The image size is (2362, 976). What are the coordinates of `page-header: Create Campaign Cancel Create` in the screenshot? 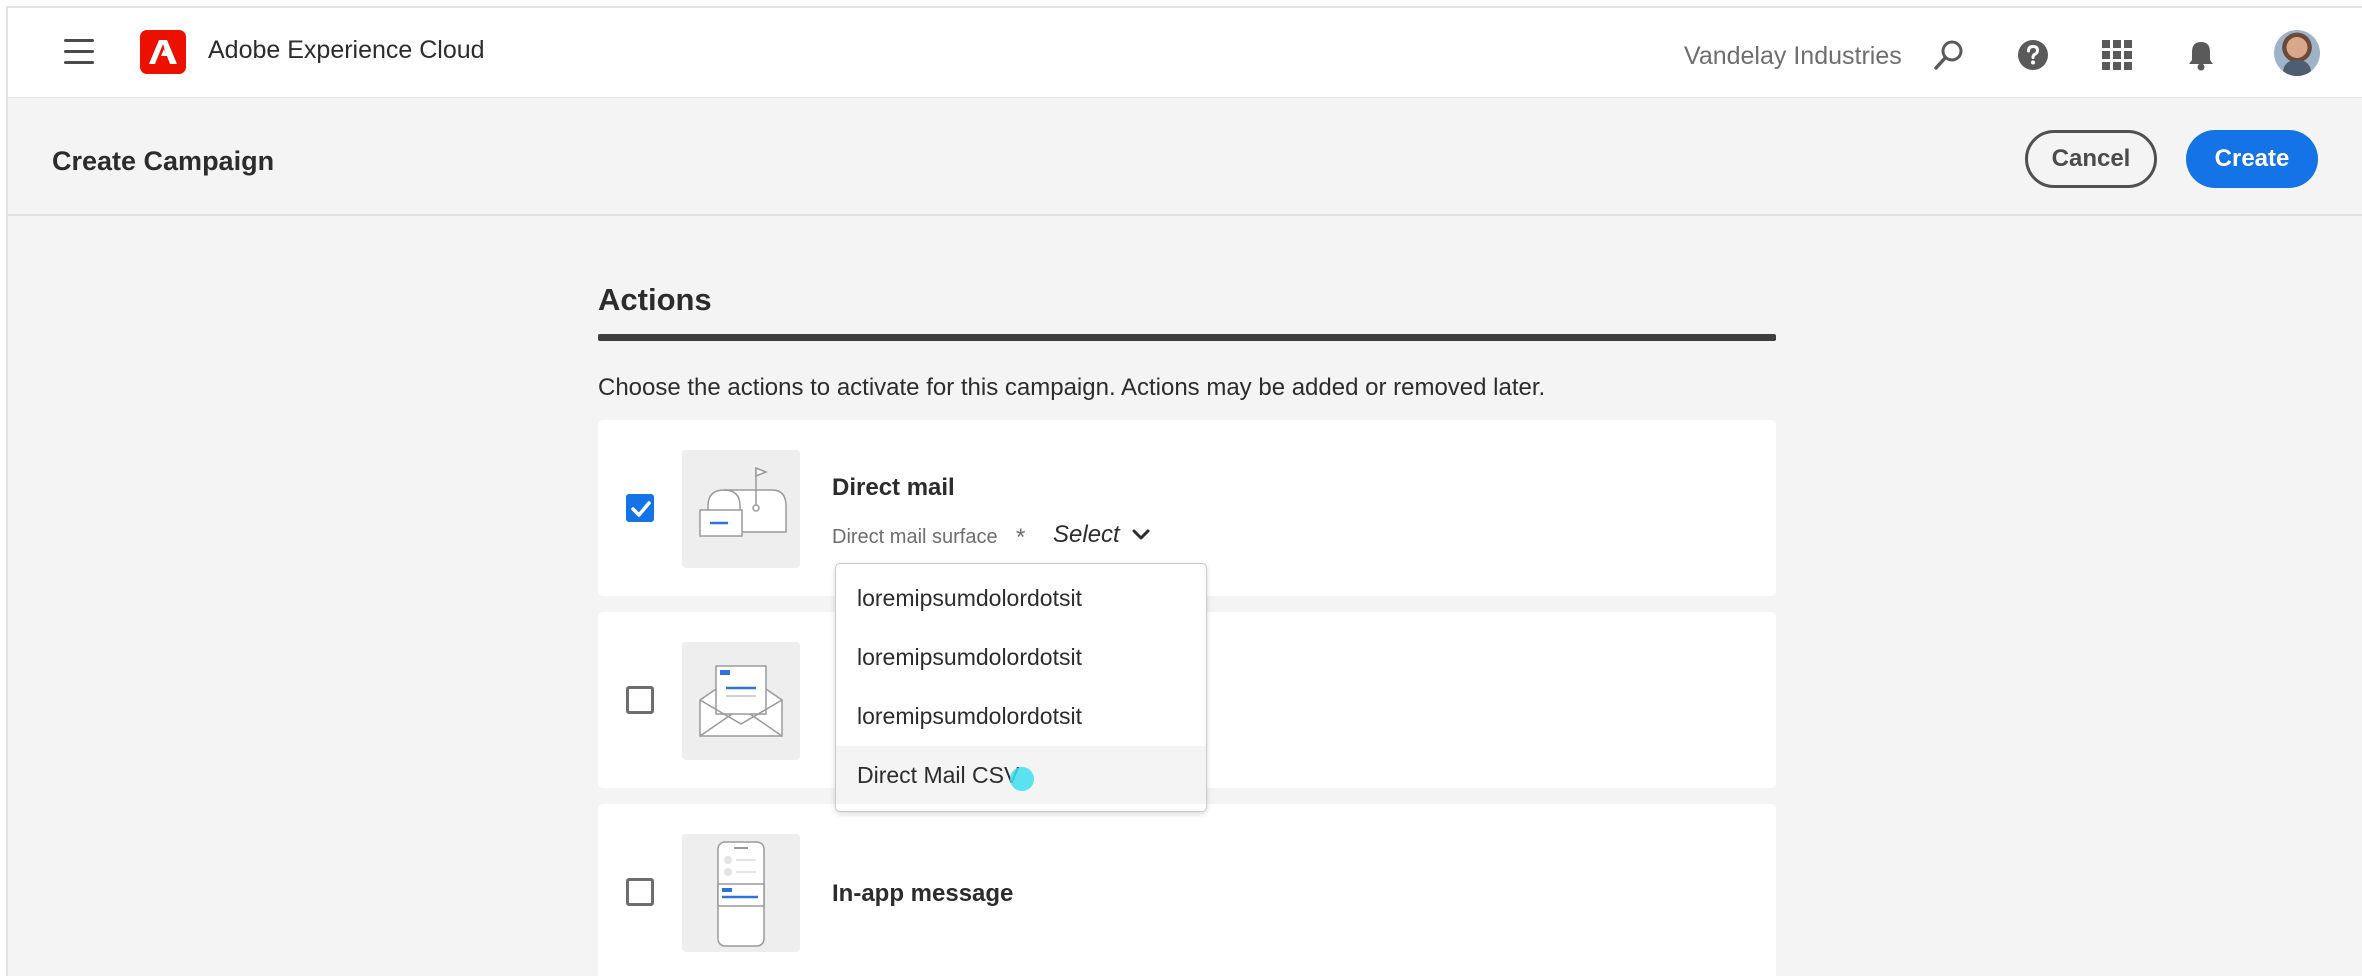 It's located at (1185, 157).